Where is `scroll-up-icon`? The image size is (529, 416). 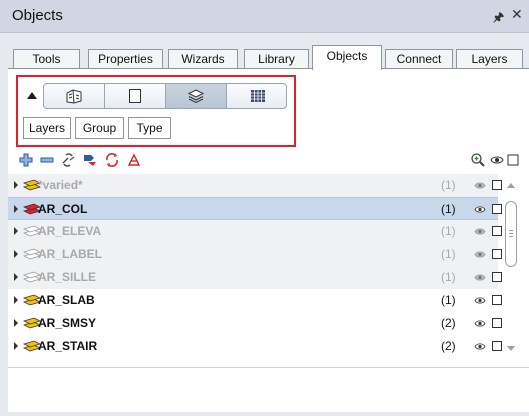
scroll-up-icon is located at coordinates (511, 185).